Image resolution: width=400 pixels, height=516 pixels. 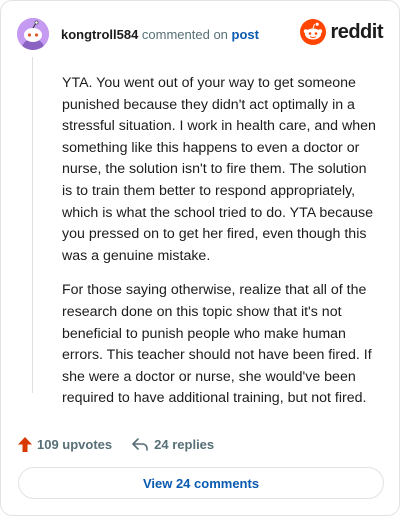 What do you see at coordinates (245, 34) in the screenshot?
I see `post-link: post` at bounding box center [245, 34].